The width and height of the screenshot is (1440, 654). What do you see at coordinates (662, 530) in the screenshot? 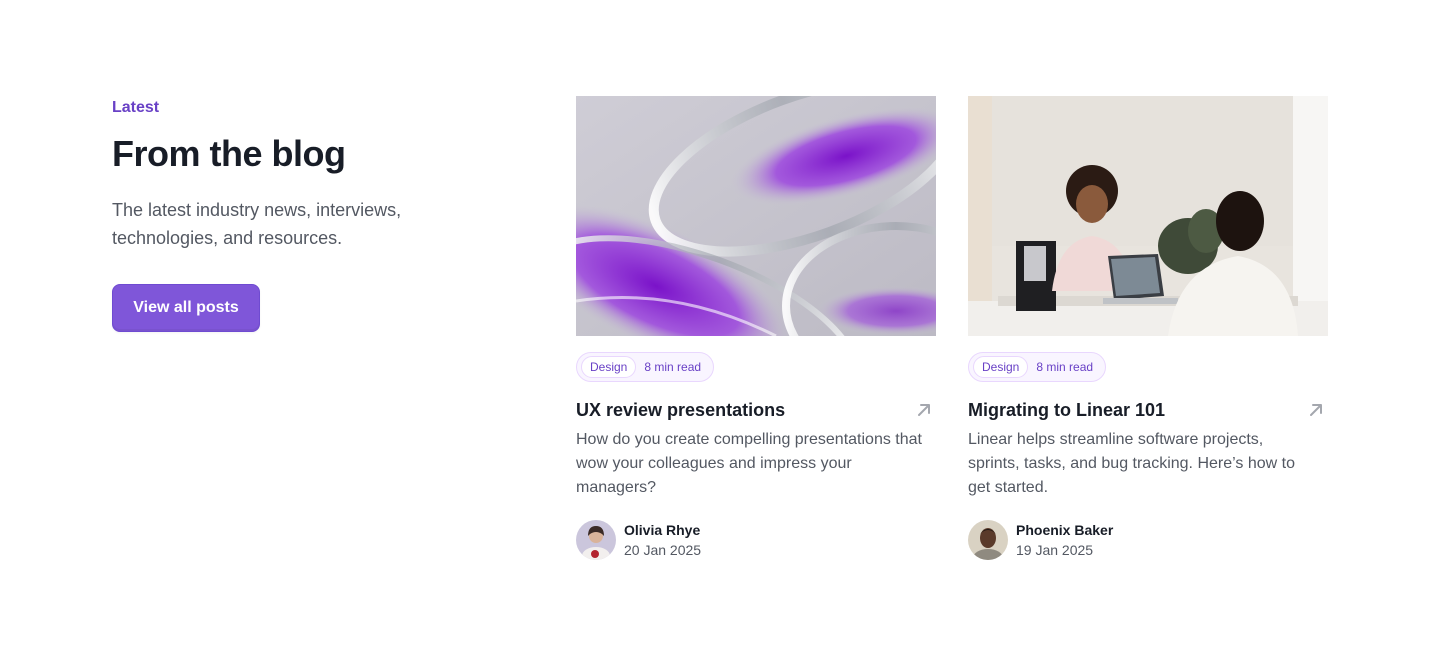
I see `author-name: Olivia Rhye` at bounding box center [662, 530].